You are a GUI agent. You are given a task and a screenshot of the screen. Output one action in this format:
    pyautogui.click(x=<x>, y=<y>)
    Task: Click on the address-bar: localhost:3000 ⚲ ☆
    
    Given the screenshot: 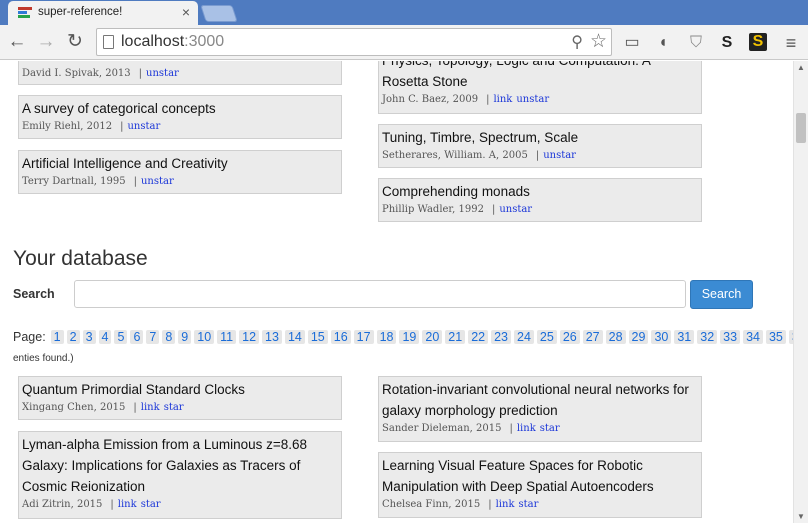 What is the action you would take?
    pyautogui.click(x=354, y=42)
    